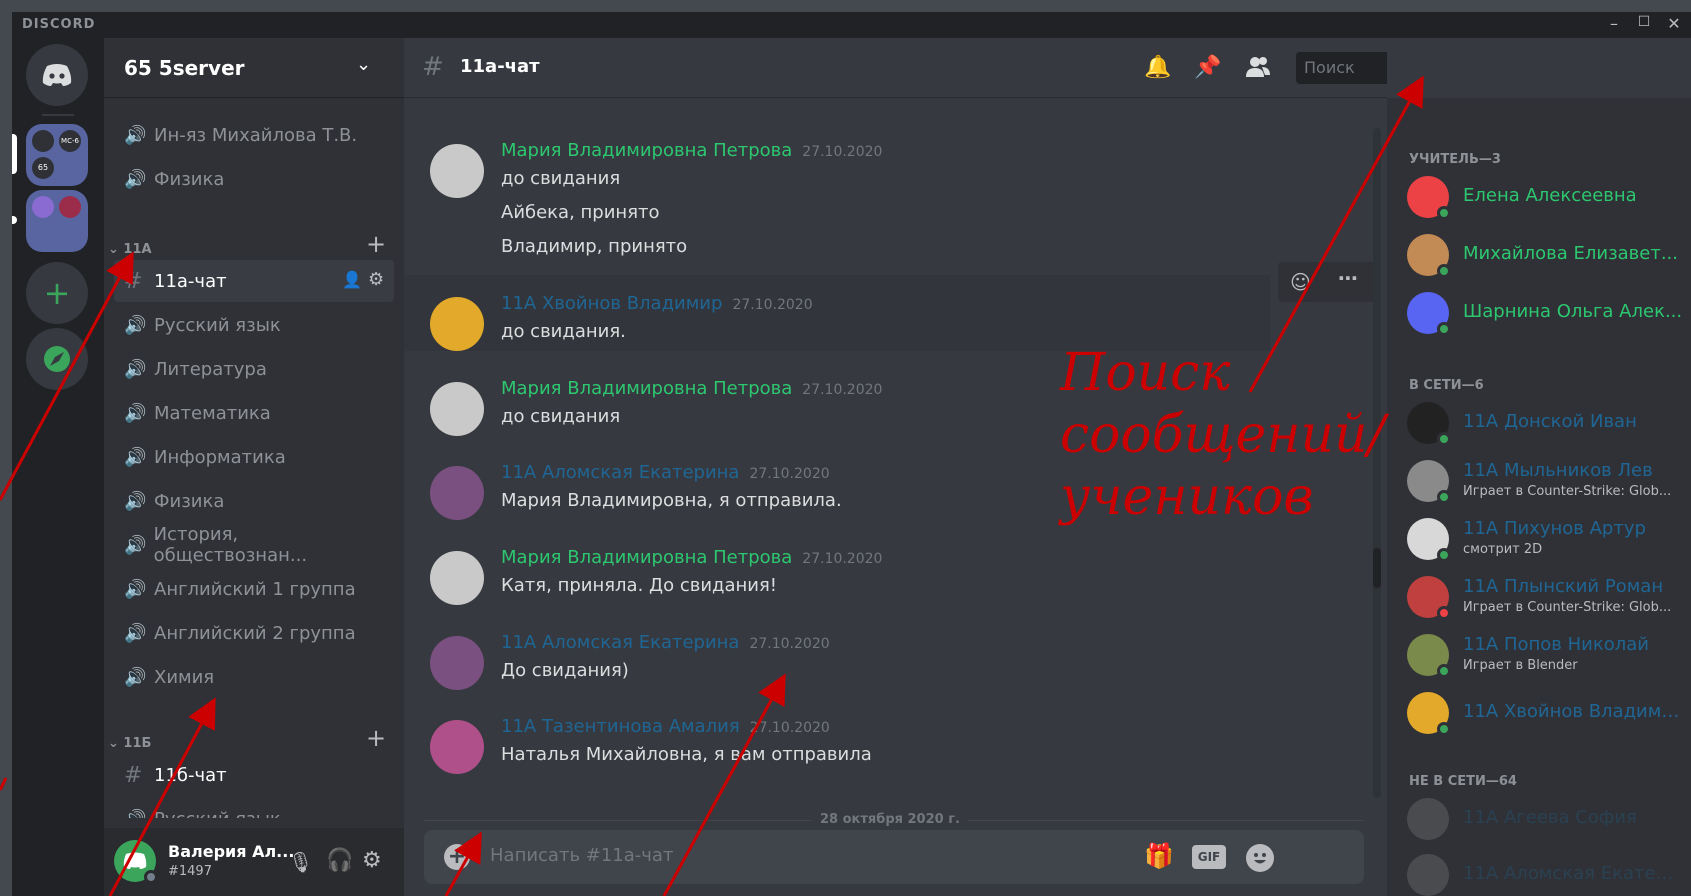 The width and height of the screenshot is (1691, 896). Describe the element at coordinates (254, 775) in the screenshot. I see `channel-item: #11б-чат` at that location.